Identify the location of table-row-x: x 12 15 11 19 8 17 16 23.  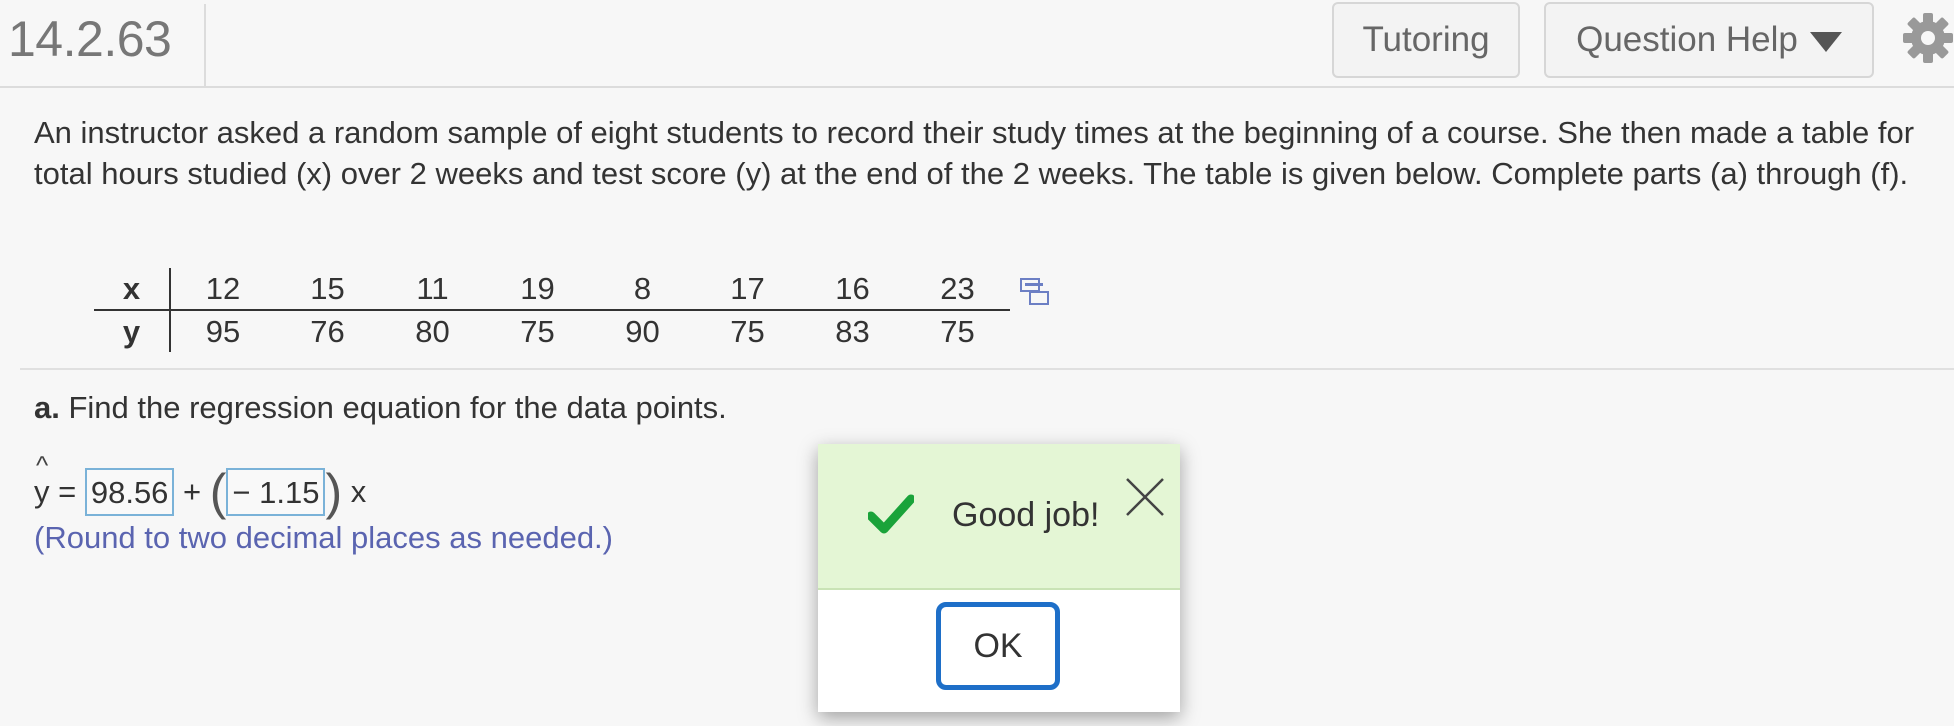
(552, 289).